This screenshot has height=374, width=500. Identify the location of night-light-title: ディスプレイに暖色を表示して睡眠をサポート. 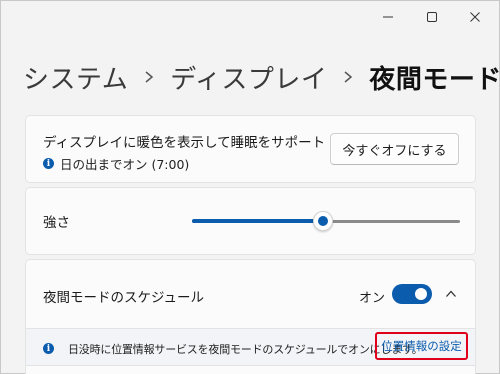
(184, 143).